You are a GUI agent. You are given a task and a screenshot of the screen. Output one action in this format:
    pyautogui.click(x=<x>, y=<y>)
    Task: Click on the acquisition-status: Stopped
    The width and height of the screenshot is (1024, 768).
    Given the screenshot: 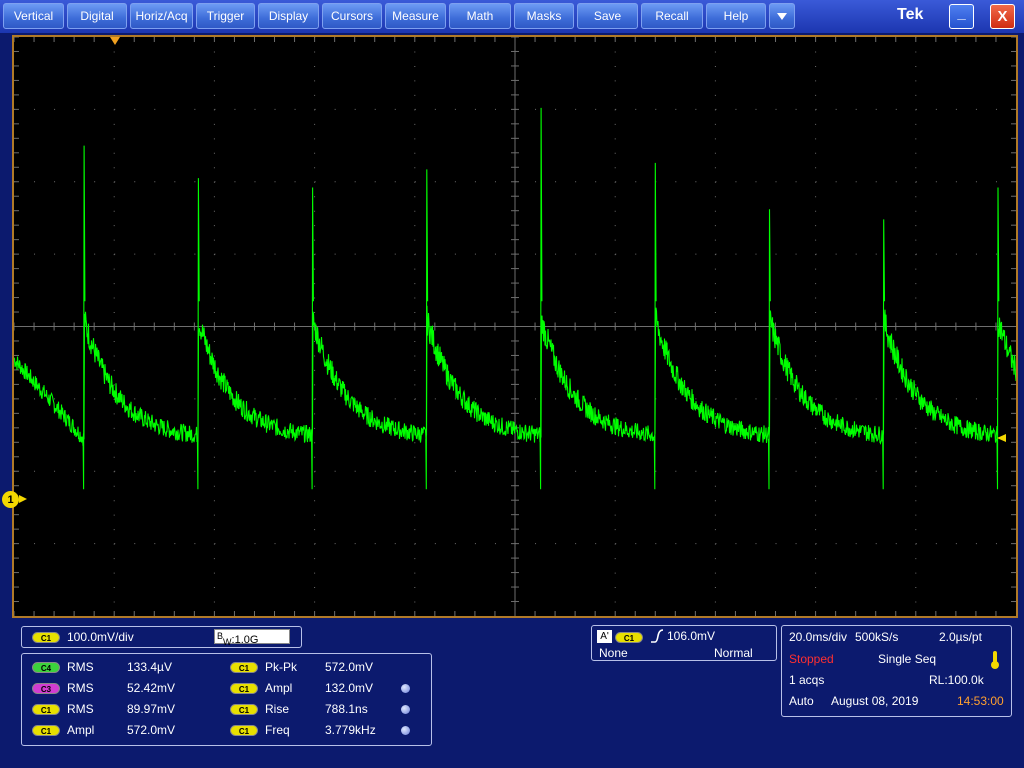 What is the action you would take?
    pyautogui.click(x=811, y=659)
    